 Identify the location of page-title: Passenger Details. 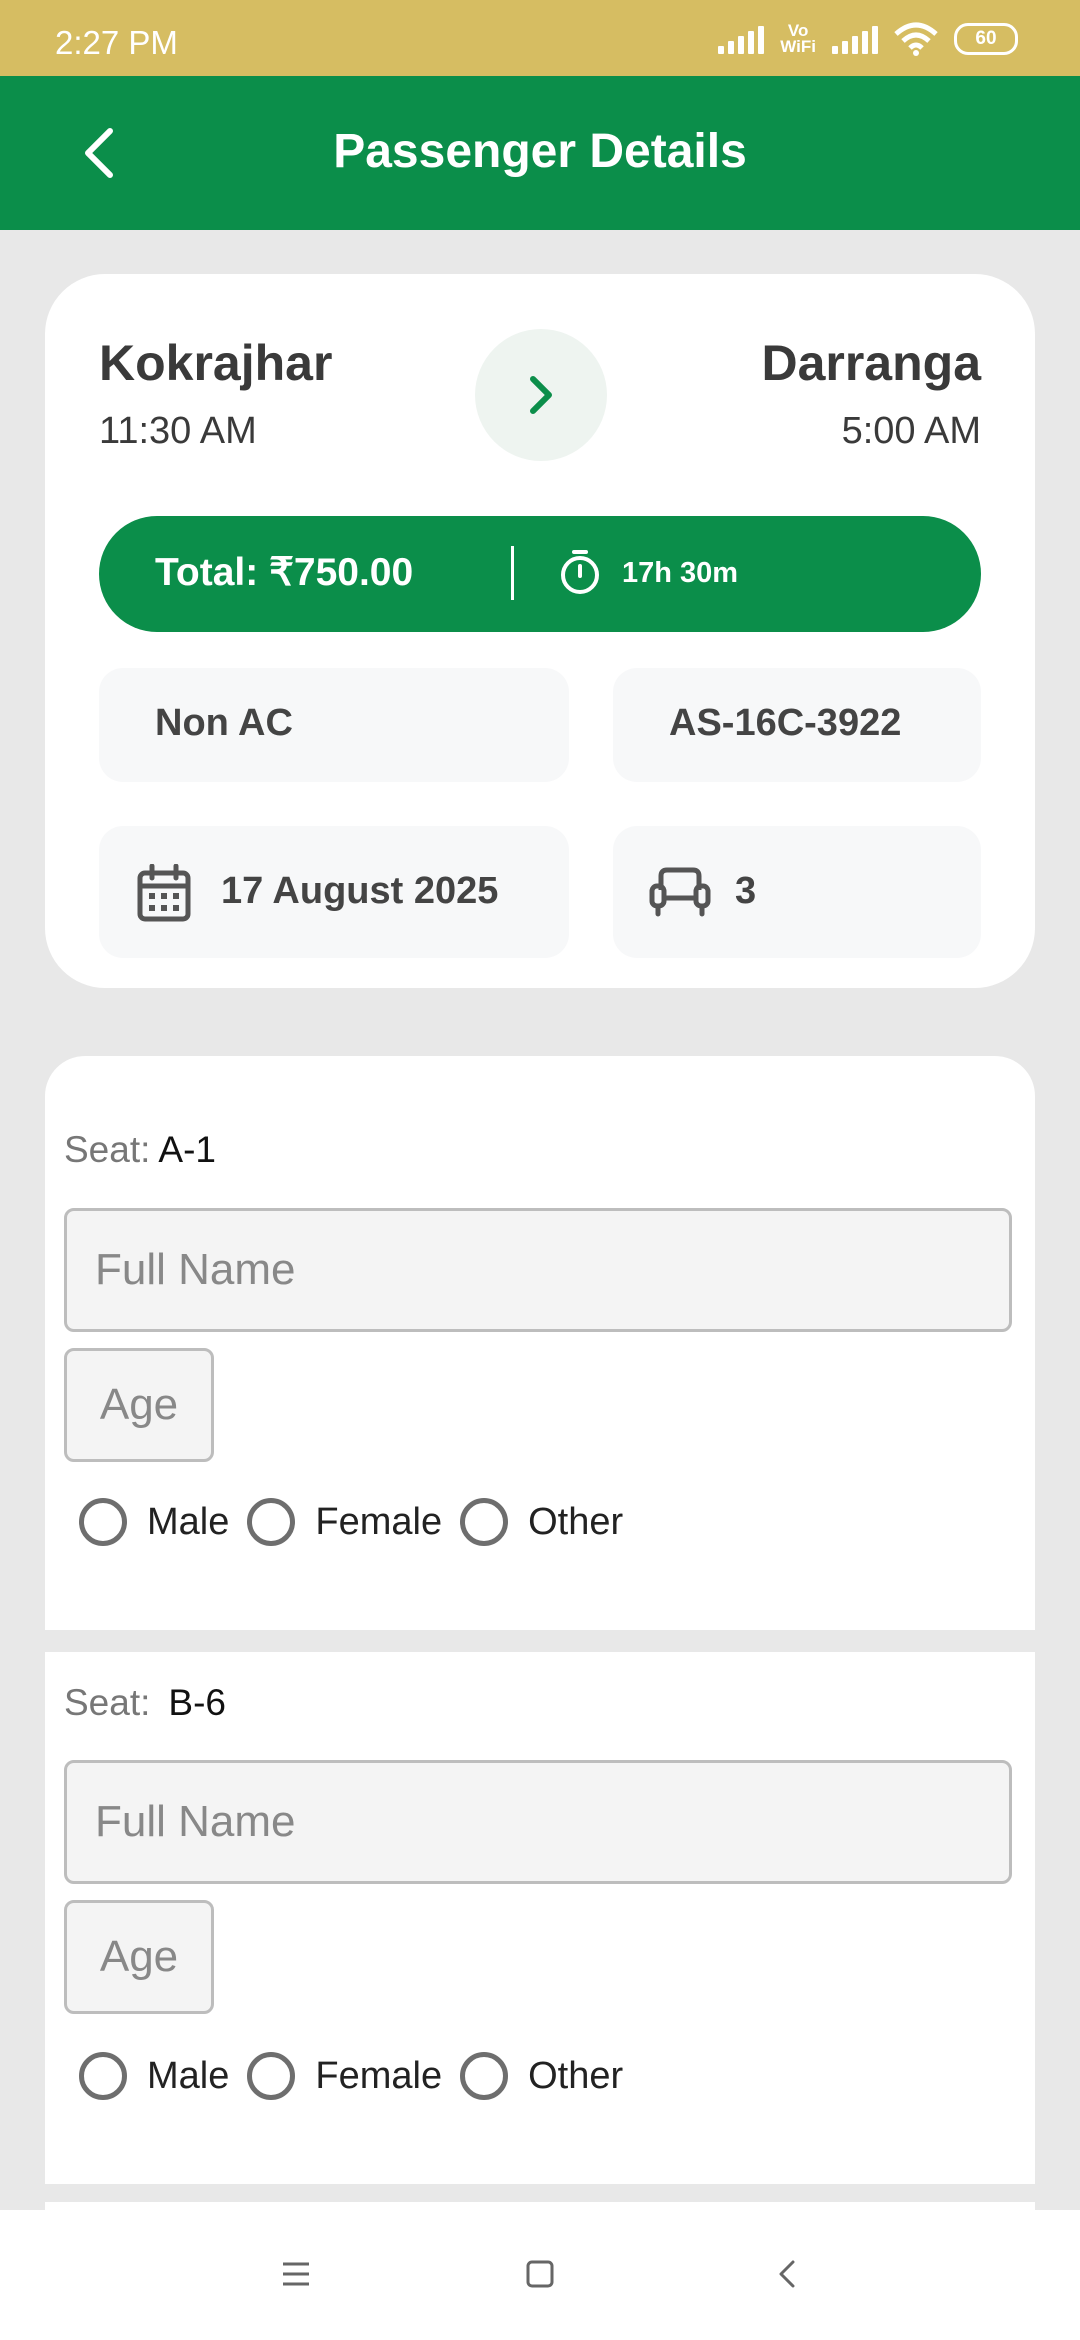
(540, 151).